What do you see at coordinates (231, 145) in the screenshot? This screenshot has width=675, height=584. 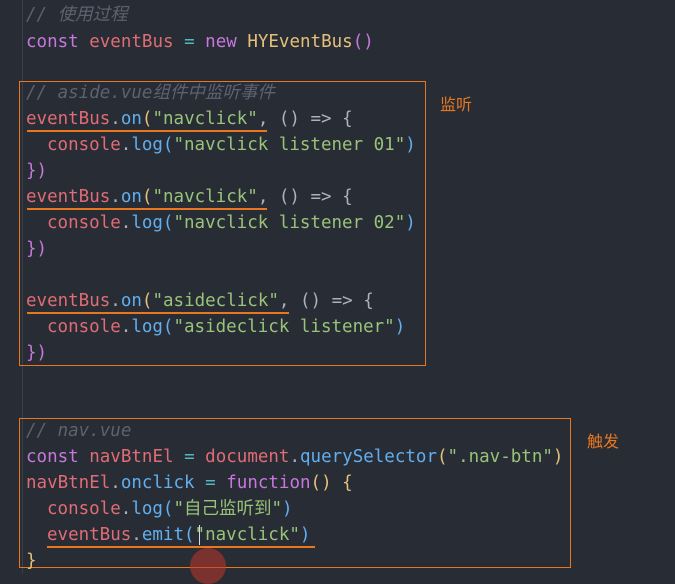 I see `code-line-log-01: console.log("navclick listener 01")` at bounding box center [231, 145].